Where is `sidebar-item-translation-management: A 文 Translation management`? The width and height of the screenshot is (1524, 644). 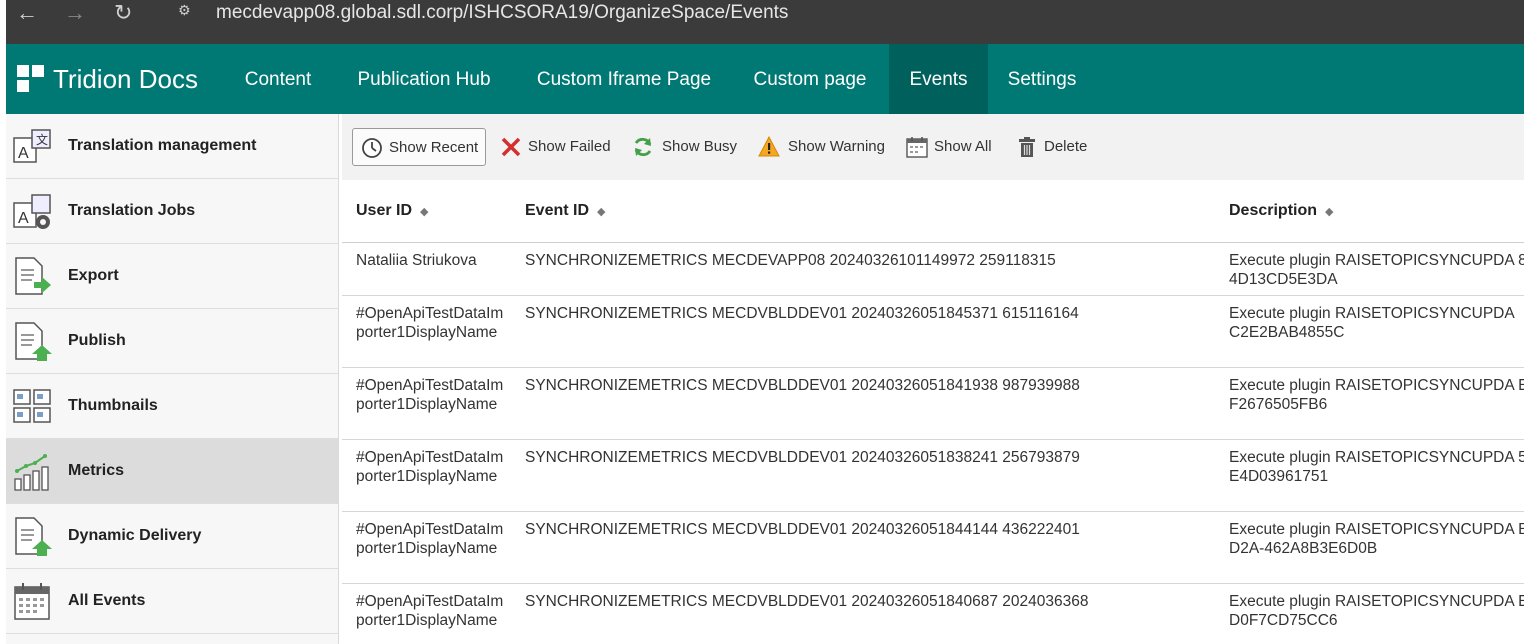 sidebar-item-translation-management: A 文 Translation management is located at coordinates (172, 146).